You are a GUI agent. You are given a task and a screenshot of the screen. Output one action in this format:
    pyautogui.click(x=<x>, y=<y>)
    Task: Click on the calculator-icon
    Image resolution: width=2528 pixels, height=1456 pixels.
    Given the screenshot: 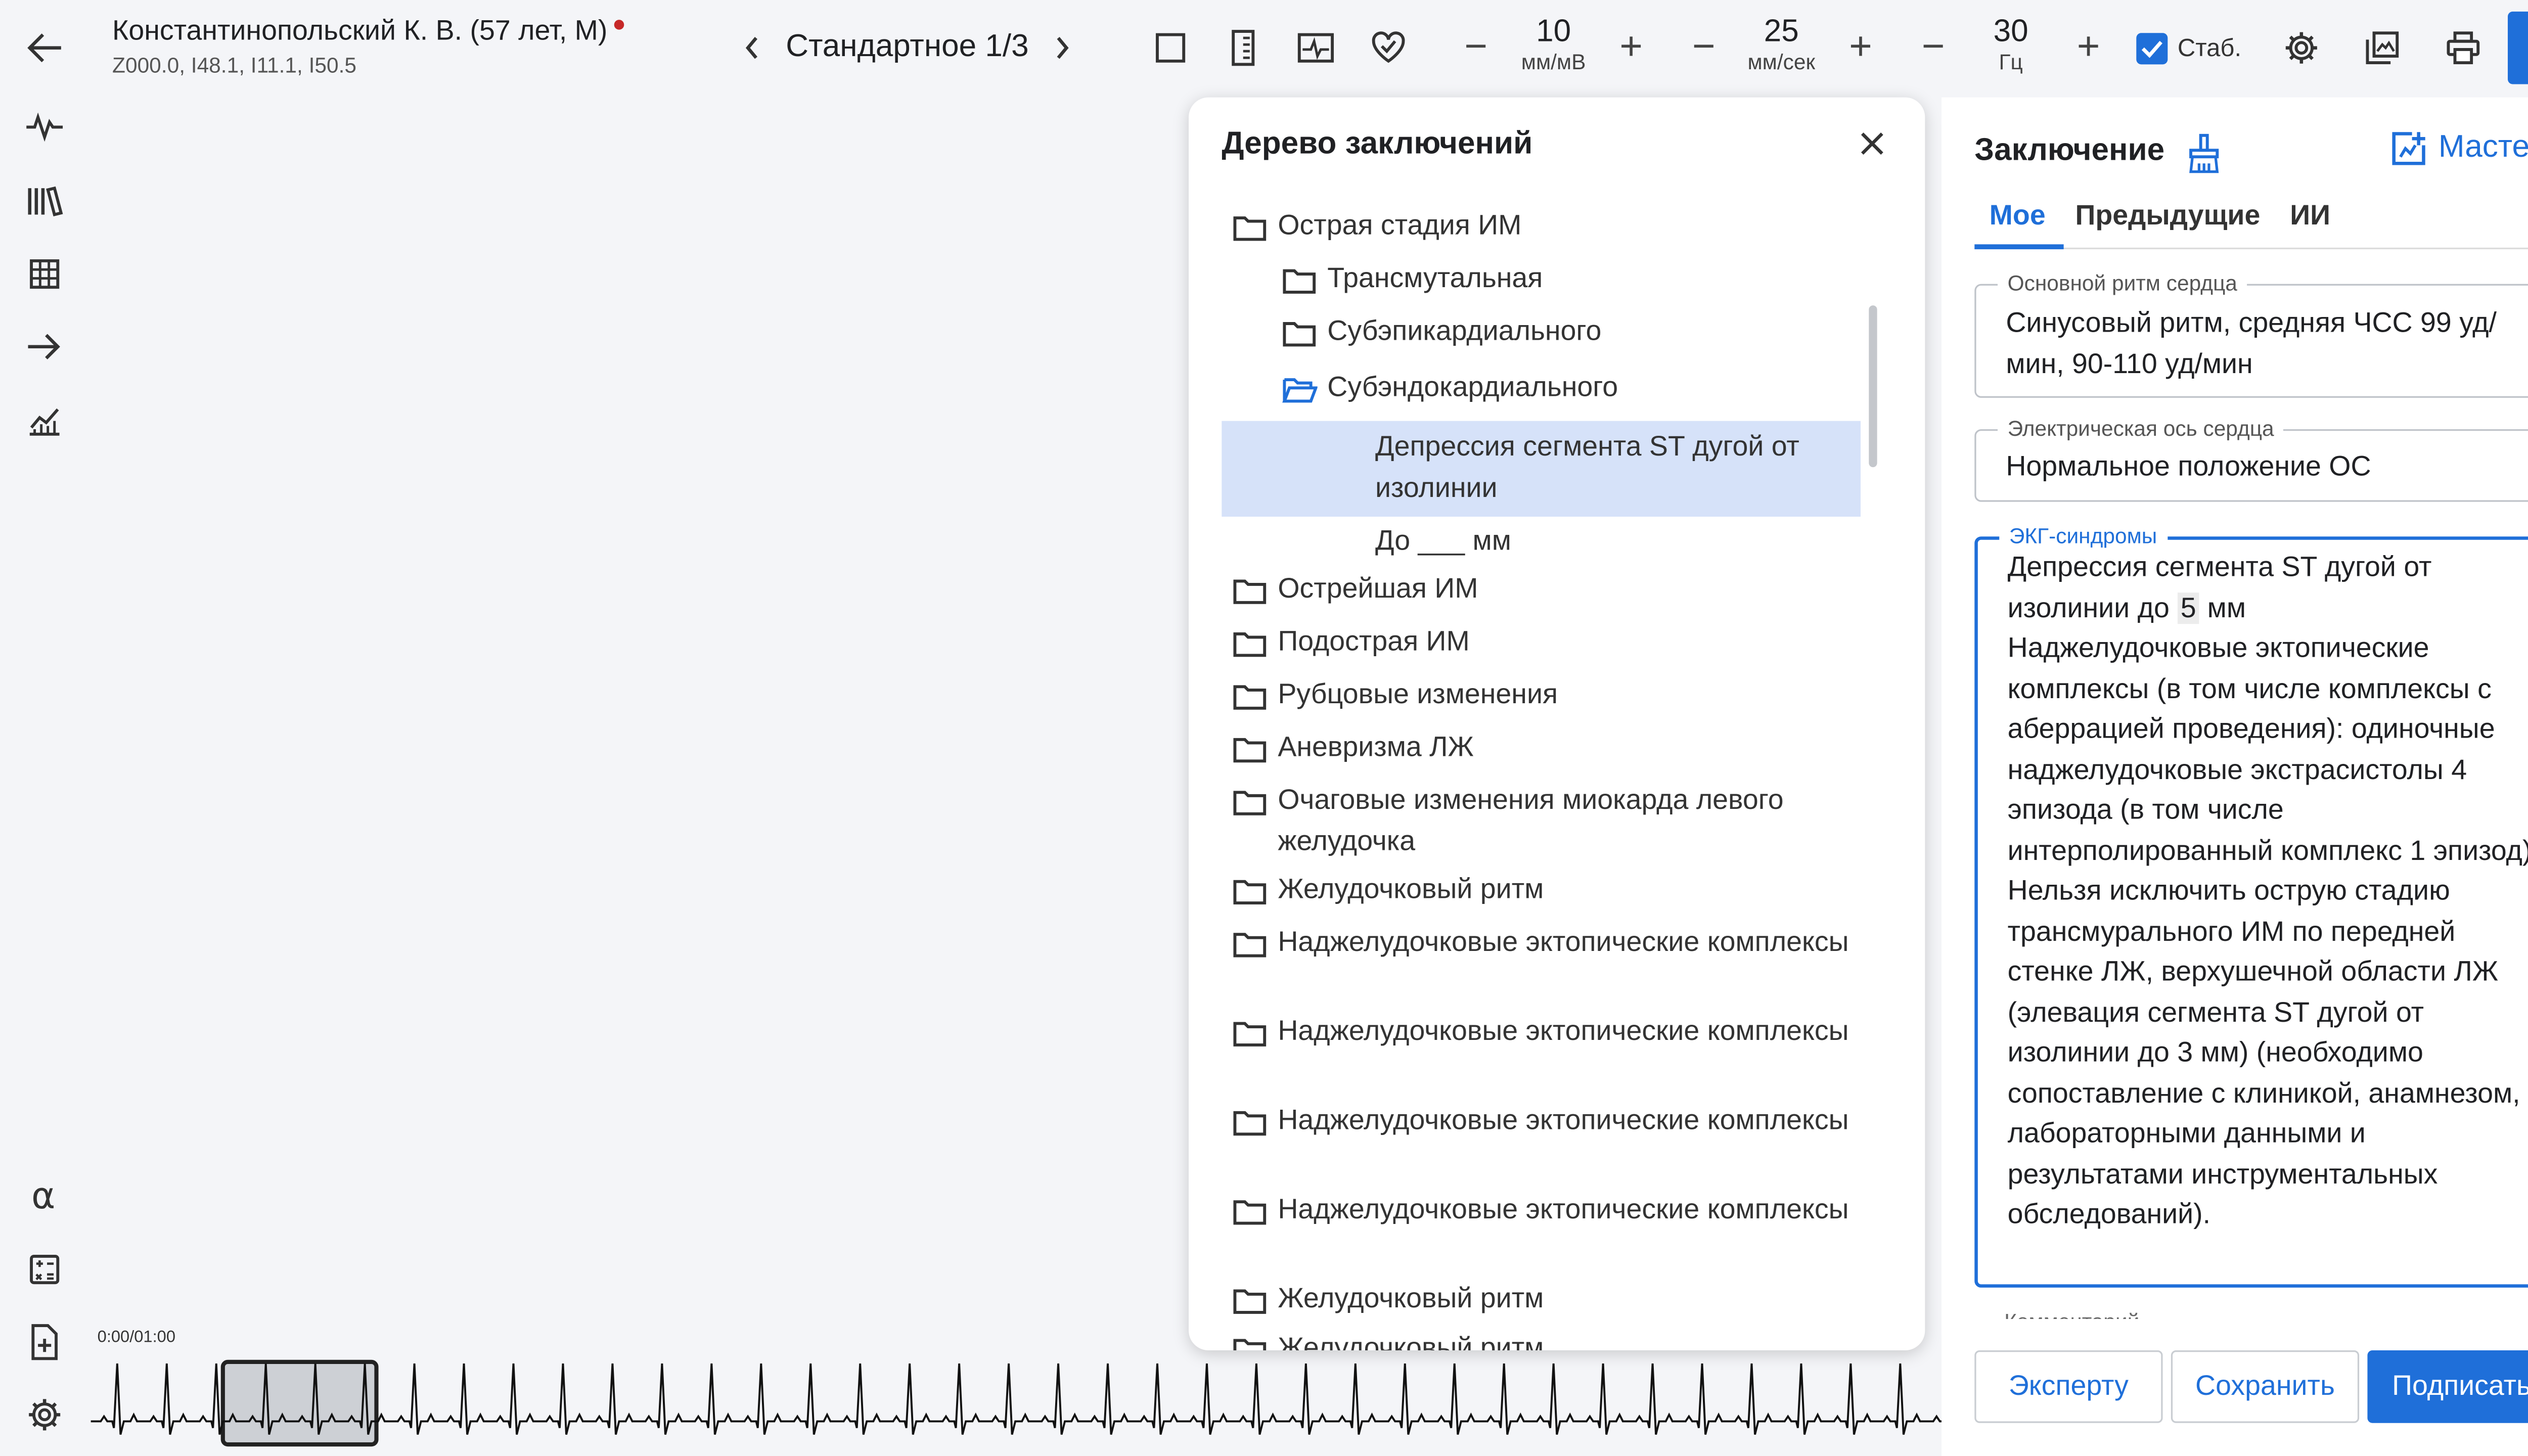 What is the action you would take?
    pyautogui.click(x=45, y=1269)
    